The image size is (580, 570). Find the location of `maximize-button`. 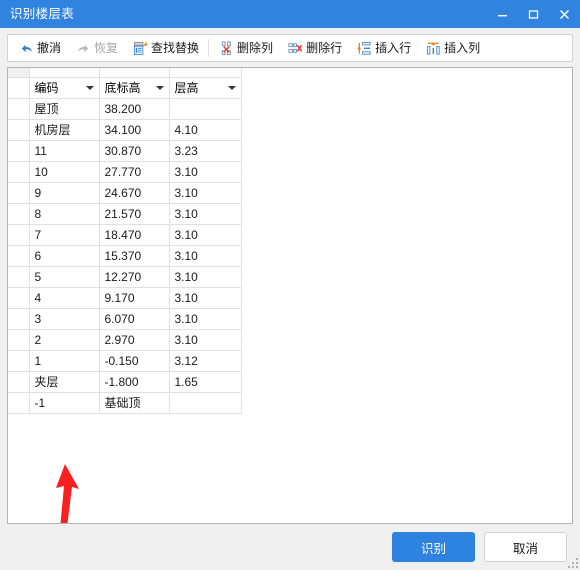

maximize-button is located at coordinates (533, 14).